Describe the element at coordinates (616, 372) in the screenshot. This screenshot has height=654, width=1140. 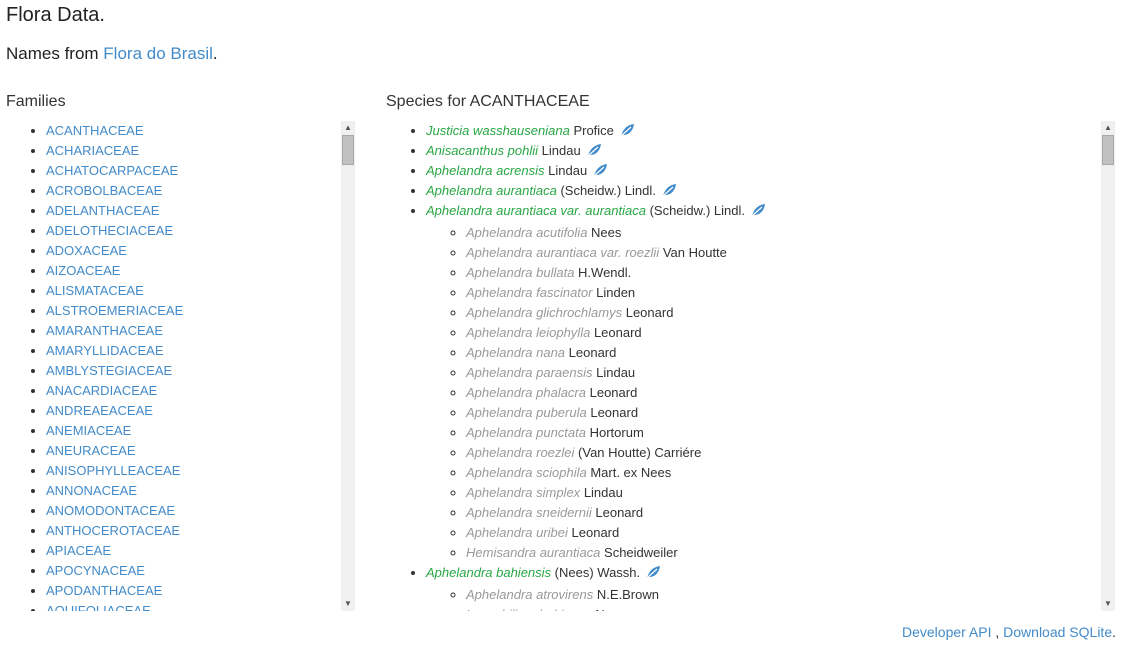
I see `synonym-author: Lindau` at that location.